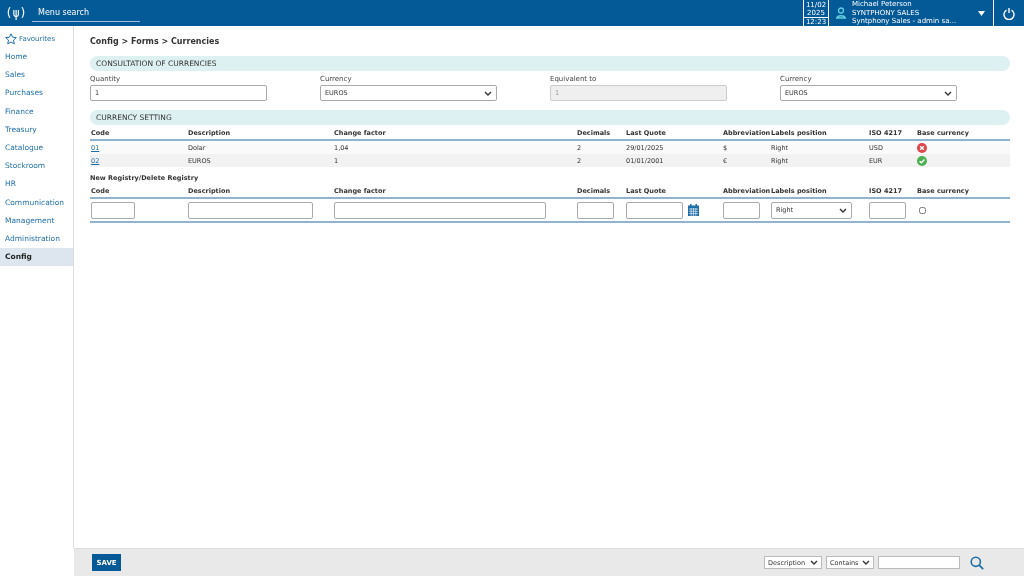 The image size is (1024, 576). Describe the element at coordinates (977, 562) in the screenshot. I see `search-icon` at that location.